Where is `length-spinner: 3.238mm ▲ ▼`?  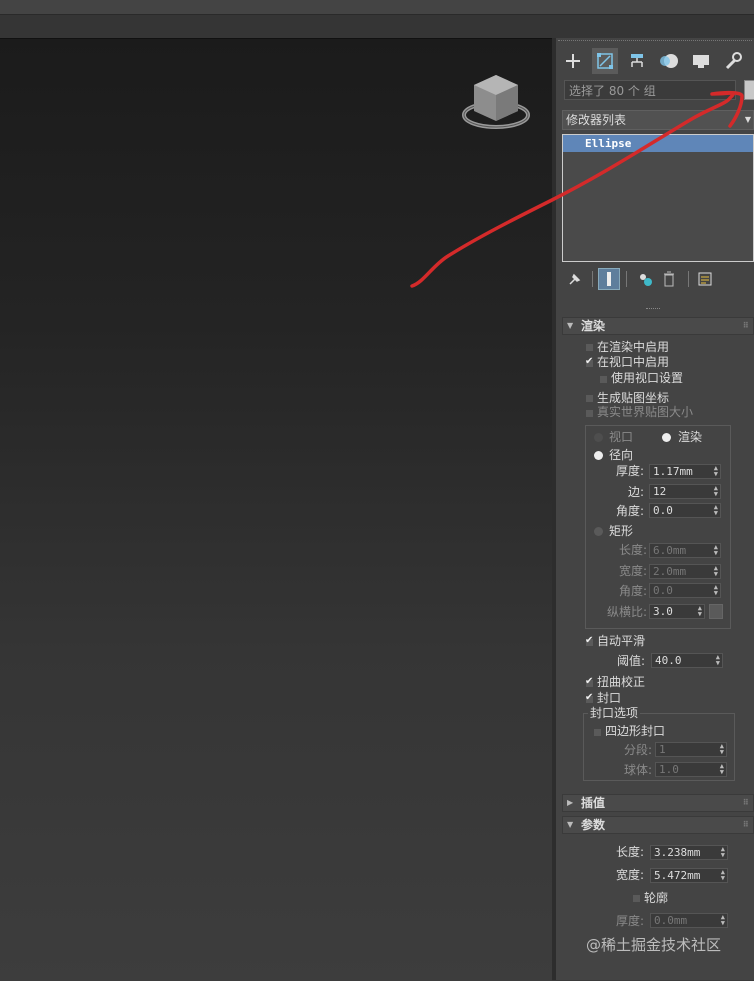 length-spinner: 3.238mm ▲ ▼ is located at coordinates (689, 852).